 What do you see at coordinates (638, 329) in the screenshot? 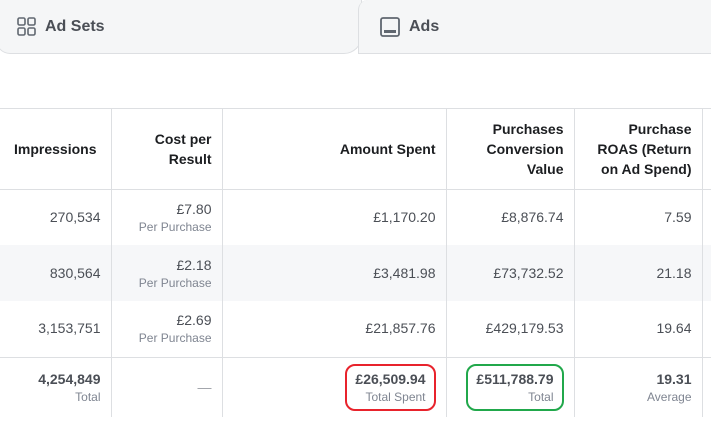
I see `cell-roas: 19.64` at bounding box center [638, 329].